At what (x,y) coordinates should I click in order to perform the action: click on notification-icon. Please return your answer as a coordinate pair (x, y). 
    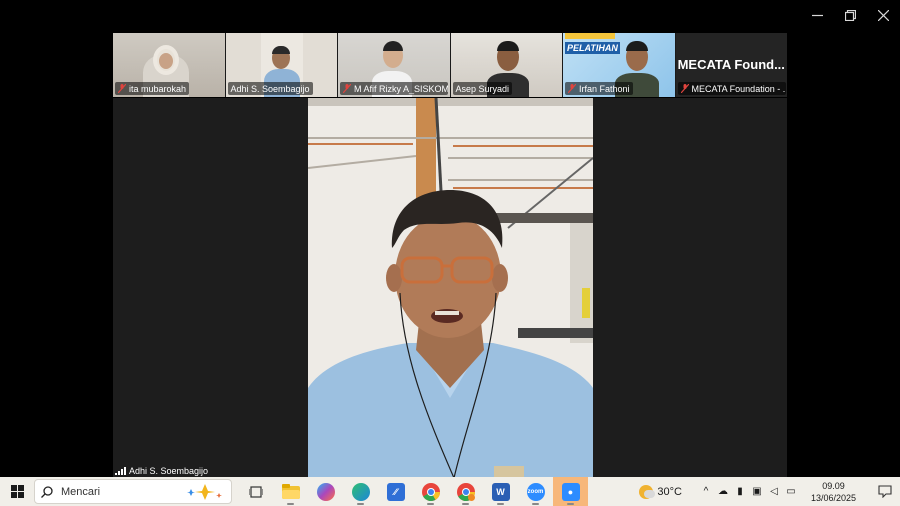
    Looking at the image, I should click on (885, 491).